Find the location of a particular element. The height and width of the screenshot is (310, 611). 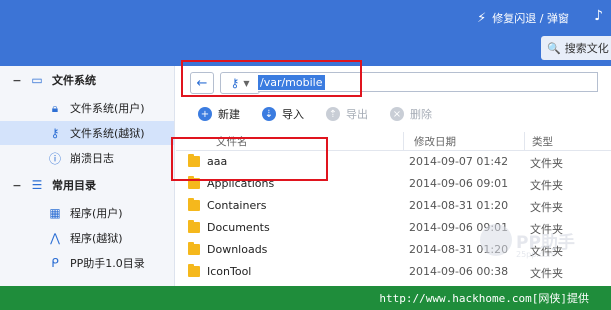

sidebar-section-common: − ☰ 常用目录 is located at coordinates (87, 185).